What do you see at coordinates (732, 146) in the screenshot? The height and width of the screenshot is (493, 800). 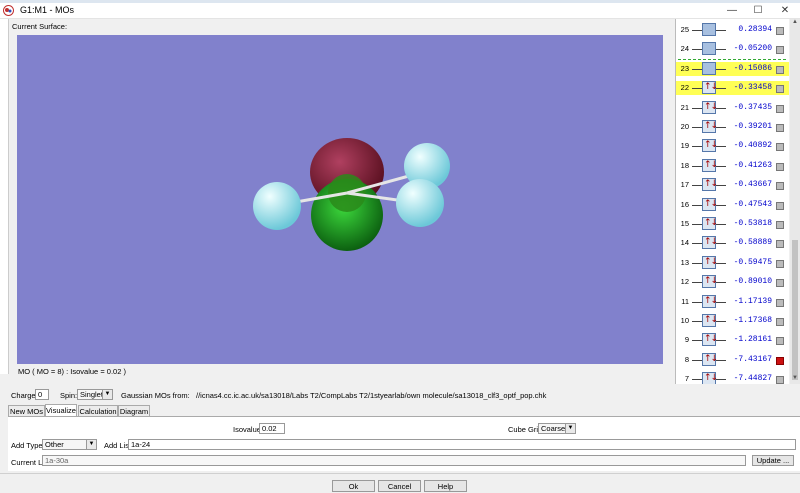 I see `mo-row: 19 ↑↓ -0.40892` at bounding box center [732, 146].